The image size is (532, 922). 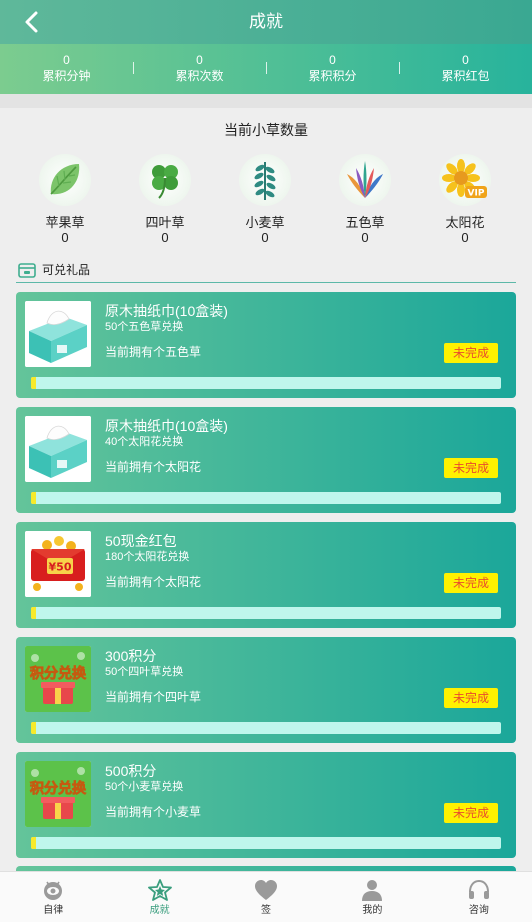 What do you see at coordinates (266, 130) in the screenshot?
I see `grass-section-title: 当前小草数量` at bounding box center [266, 130].